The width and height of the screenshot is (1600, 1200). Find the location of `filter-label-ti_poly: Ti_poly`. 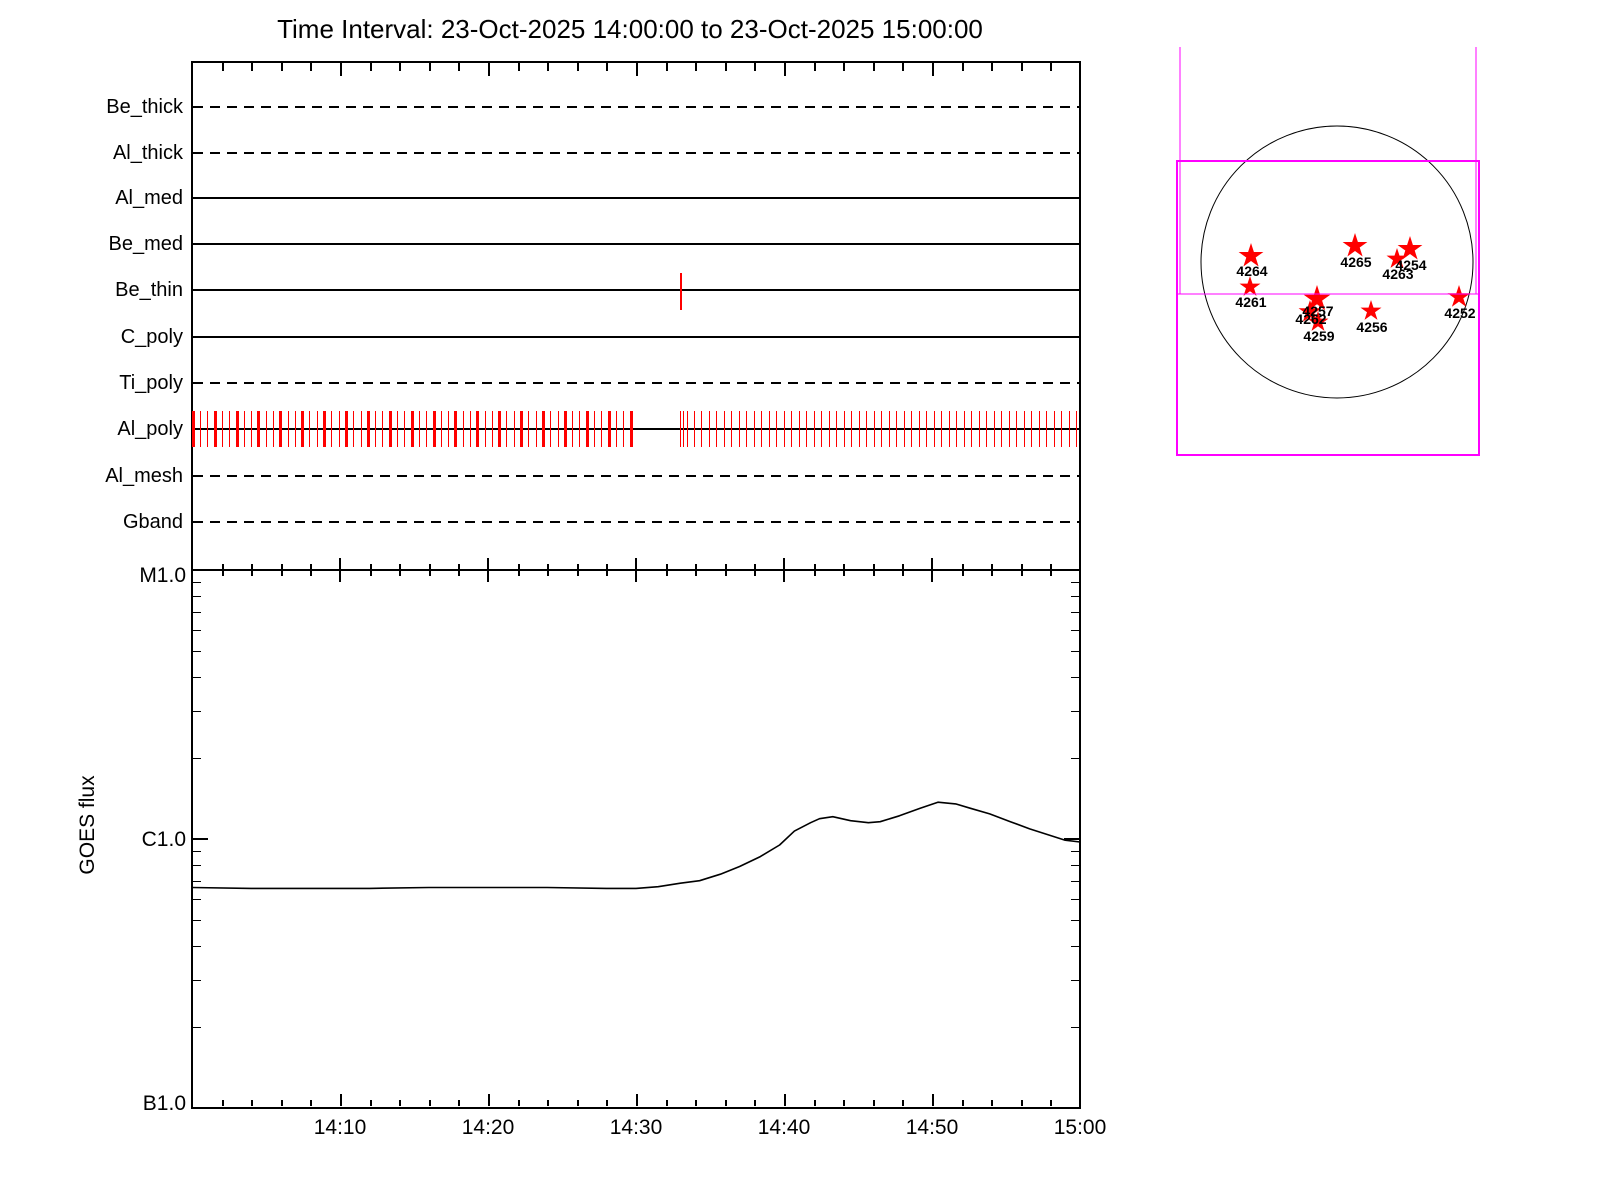

filter-label-ti_poly: Ti_poly is located at coordinates (151, 383).